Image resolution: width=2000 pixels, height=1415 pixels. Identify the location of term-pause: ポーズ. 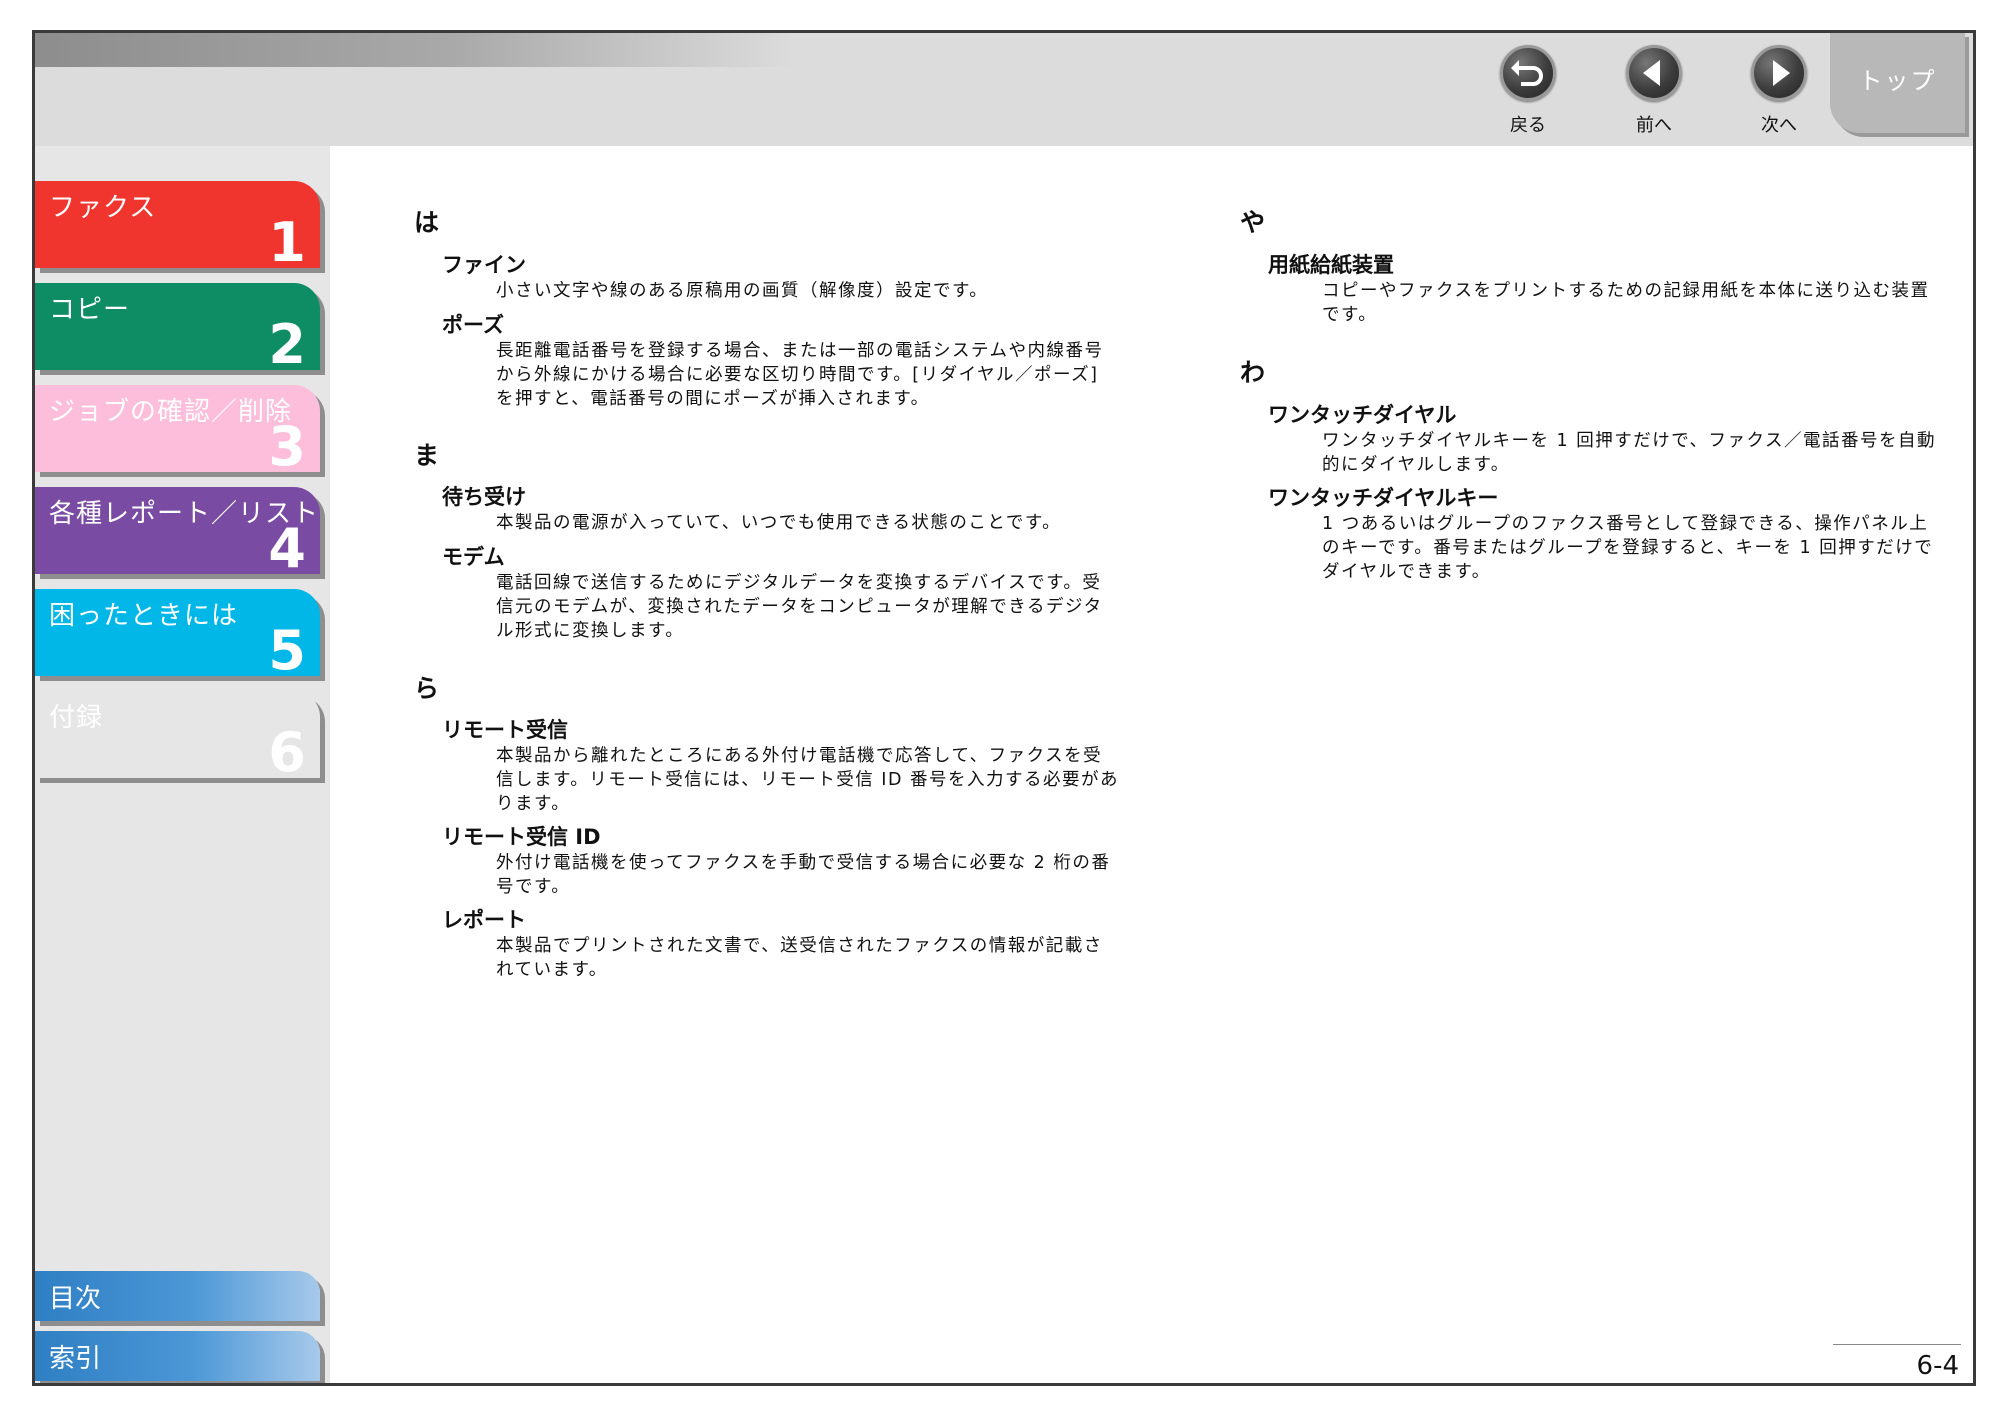
(473, 325).